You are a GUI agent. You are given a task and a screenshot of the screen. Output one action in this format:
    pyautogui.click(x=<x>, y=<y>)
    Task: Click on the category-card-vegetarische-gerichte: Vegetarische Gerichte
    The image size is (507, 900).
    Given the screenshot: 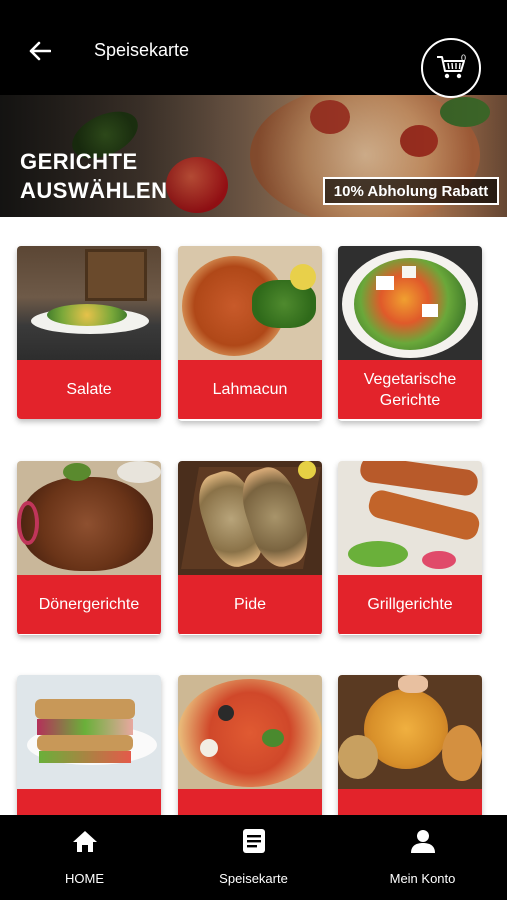 What is the action you would take?
    pyautogui.click(x=410, y=333)
    